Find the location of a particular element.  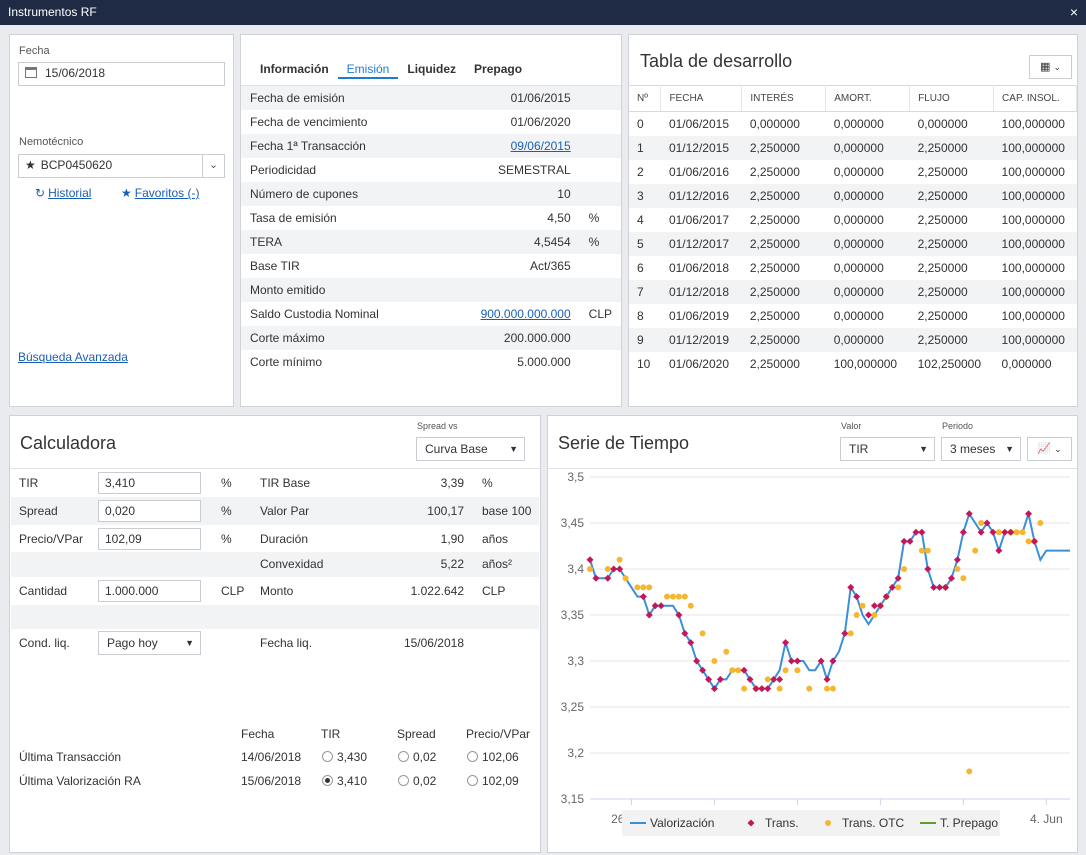

y-tick-label: 3,15 is located at coordinates (573, 799).